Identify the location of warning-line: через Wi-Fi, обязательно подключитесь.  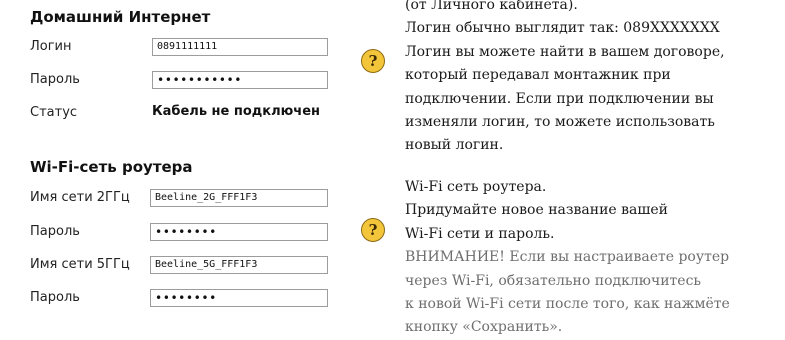
(553, 280).